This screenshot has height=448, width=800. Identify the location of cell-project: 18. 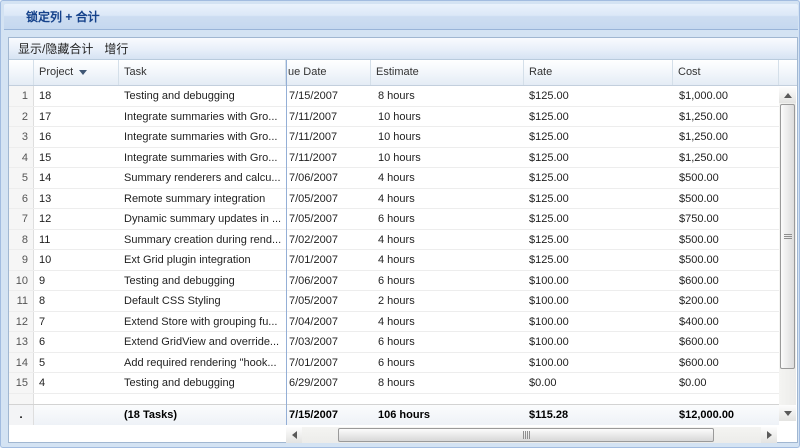
(45, 96).